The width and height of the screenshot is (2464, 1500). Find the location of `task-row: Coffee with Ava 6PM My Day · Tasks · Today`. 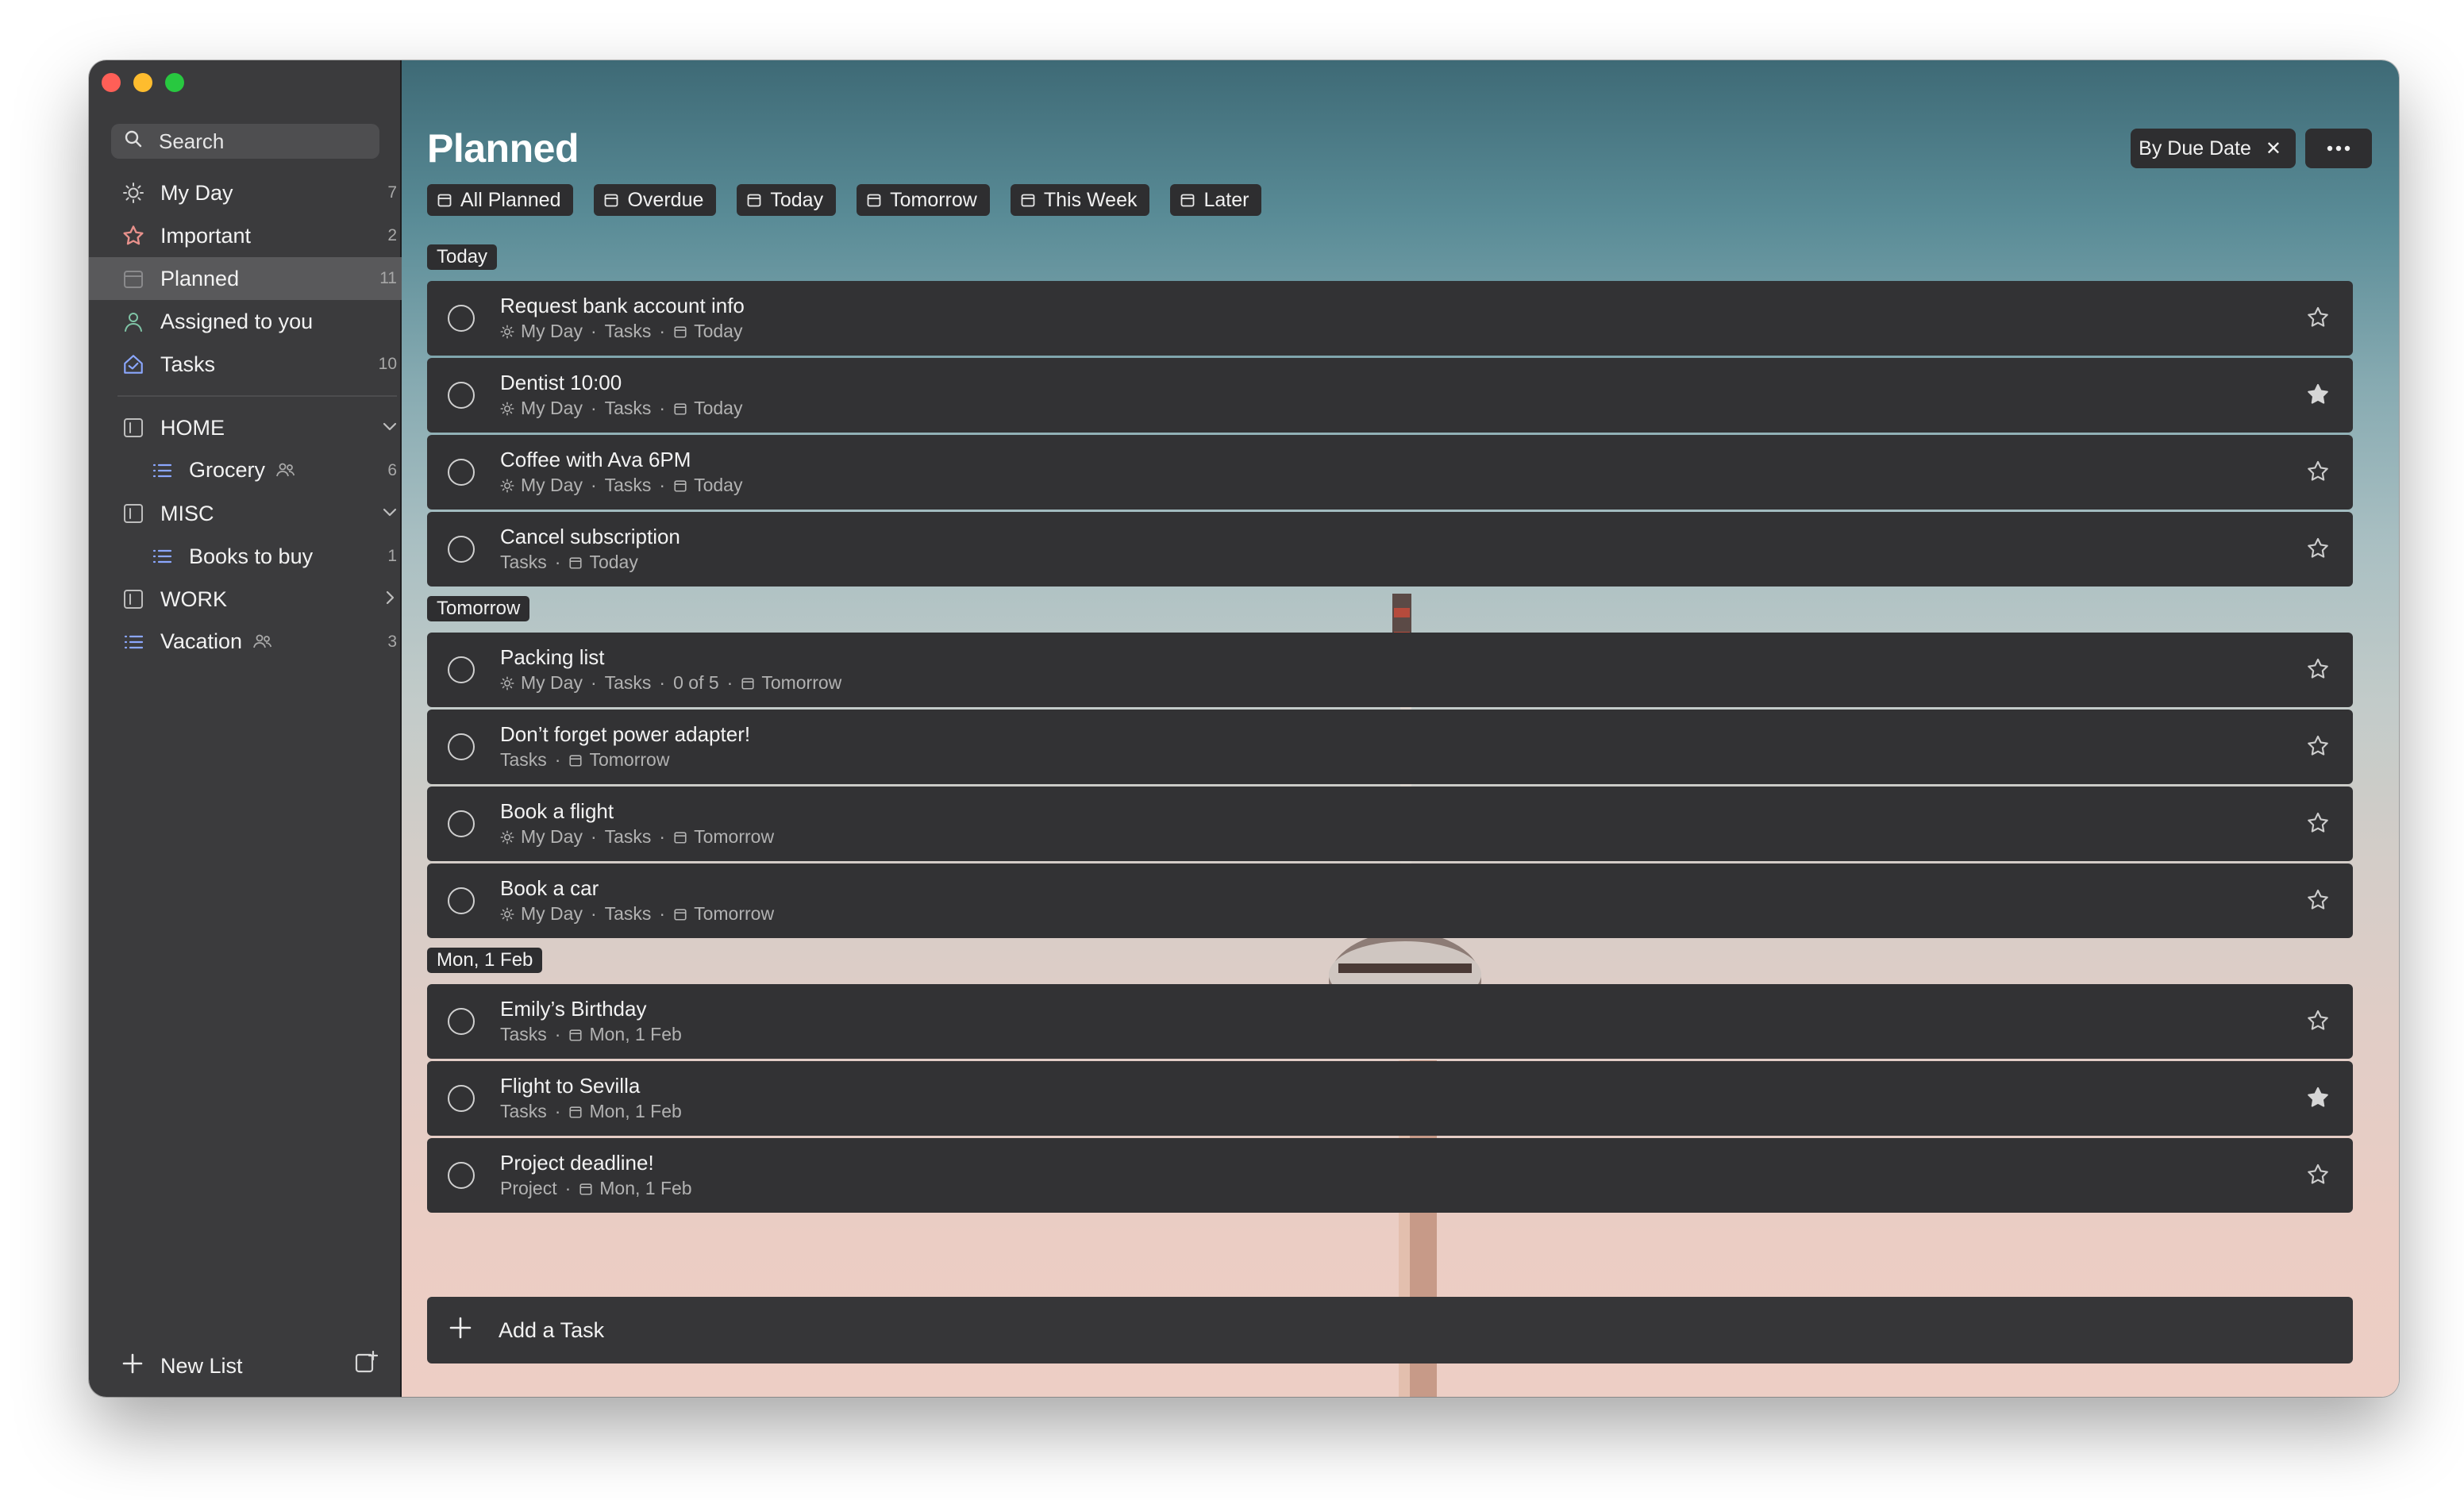

task-row: Coffee with Ava 6PM My Day · Tasks · Today is located at coordinates (1390, 472).